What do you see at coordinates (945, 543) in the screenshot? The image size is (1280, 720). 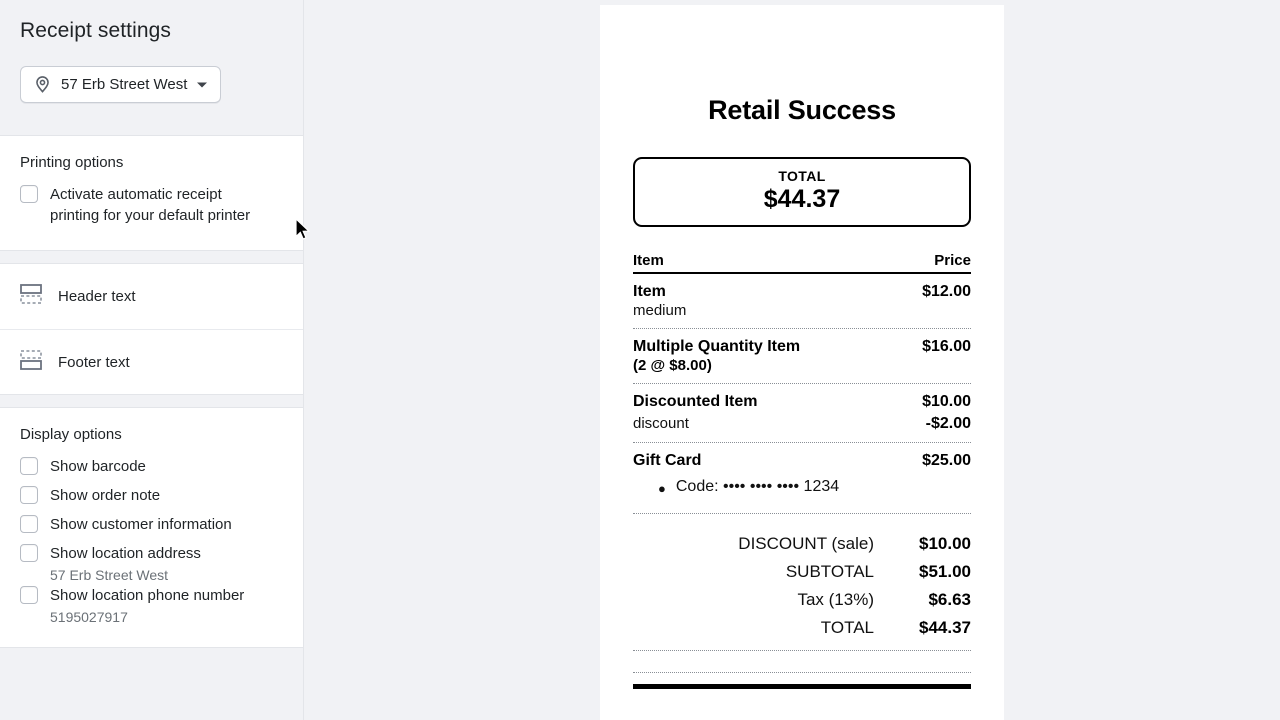 I see `totals-amount: $10.00` at bounding box center [945, 543].